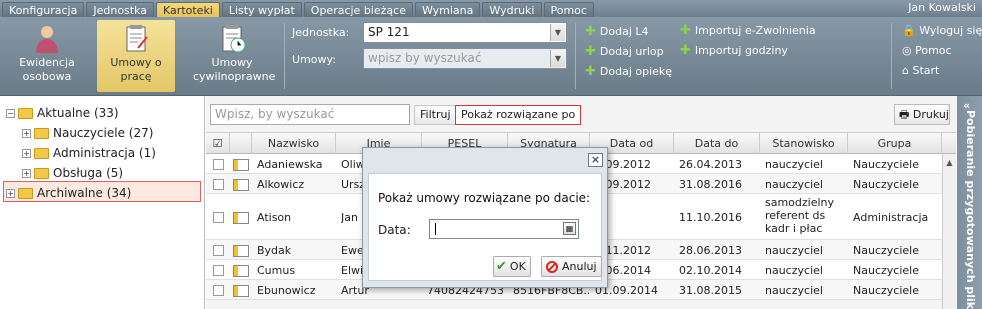 This screenshot has height=309, width=982. I want to click on dodaj-l4-button: ✚ Dodaj L4, so click(617, 31).